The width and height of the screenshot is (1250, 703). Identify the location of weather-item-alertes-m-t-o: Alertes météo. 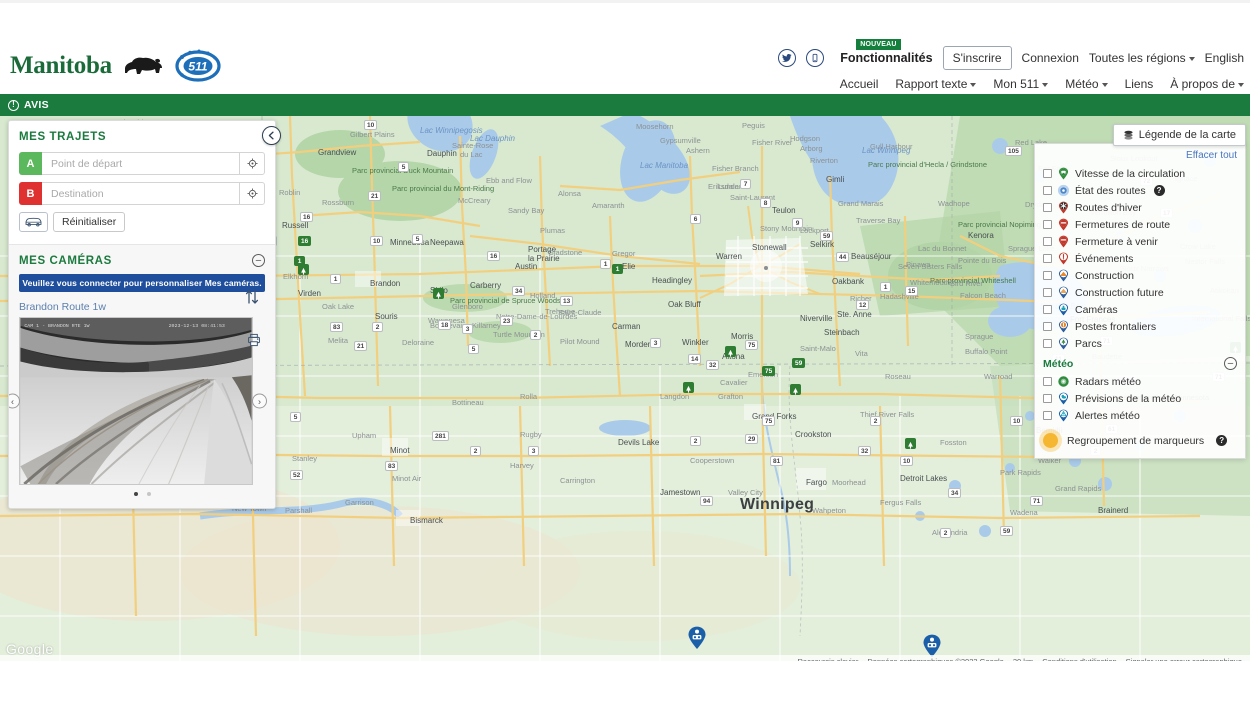
(1140, 415).